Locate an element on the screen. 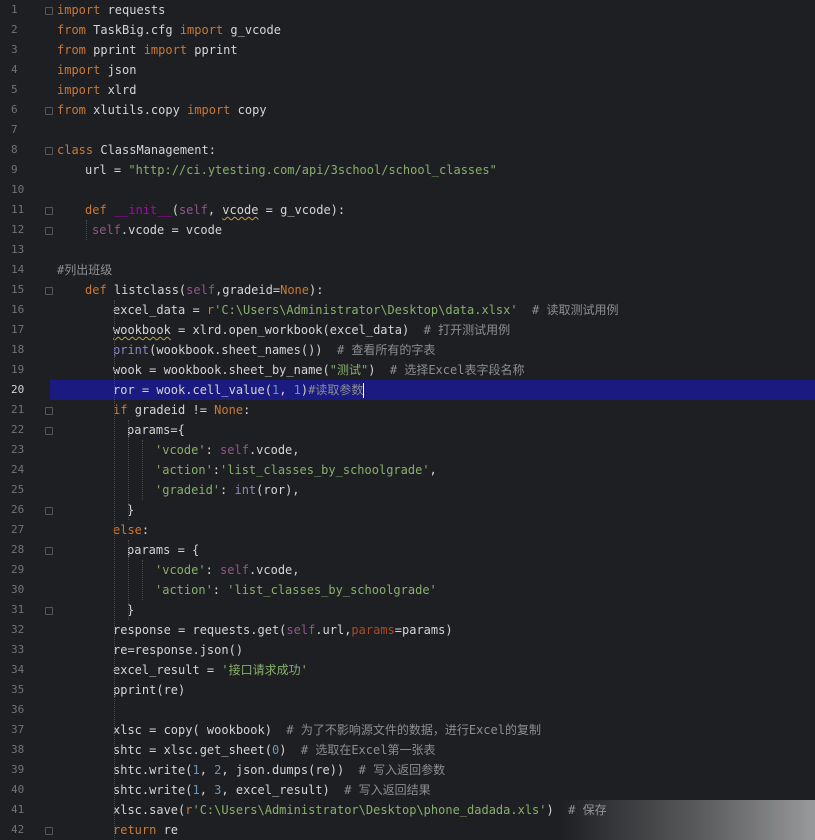 This screenshot has height=840, width=815. code-token: .vcode, is located at coordinates (274, 570).